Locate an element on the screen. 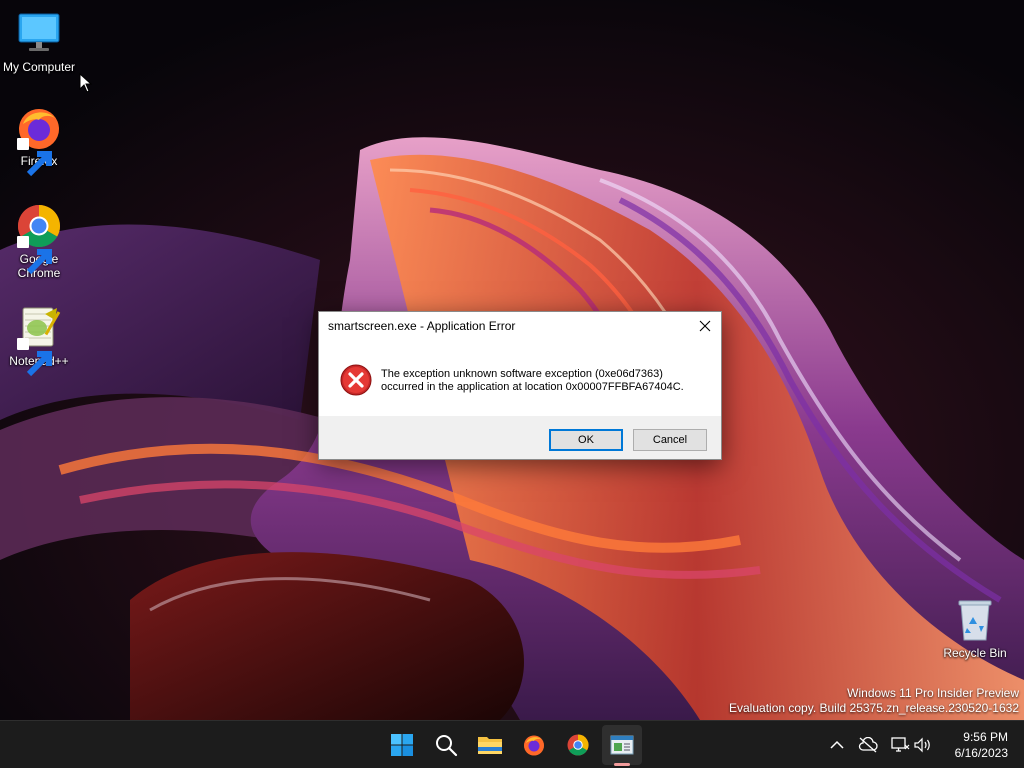 Image resolution: width=1024 pixels, height=768 pixels. firefox-icon is located at coordinates (534, 745).